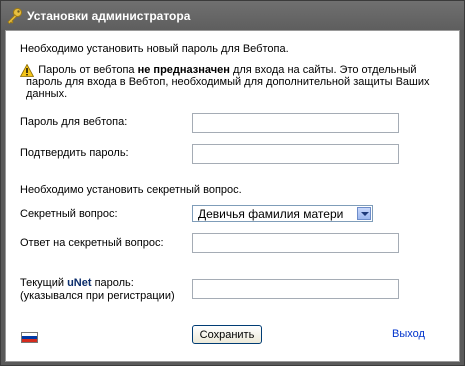  Describe the element at coordinates (408, 334) in the screenshot. I see `exit-link: Выход` at that location.